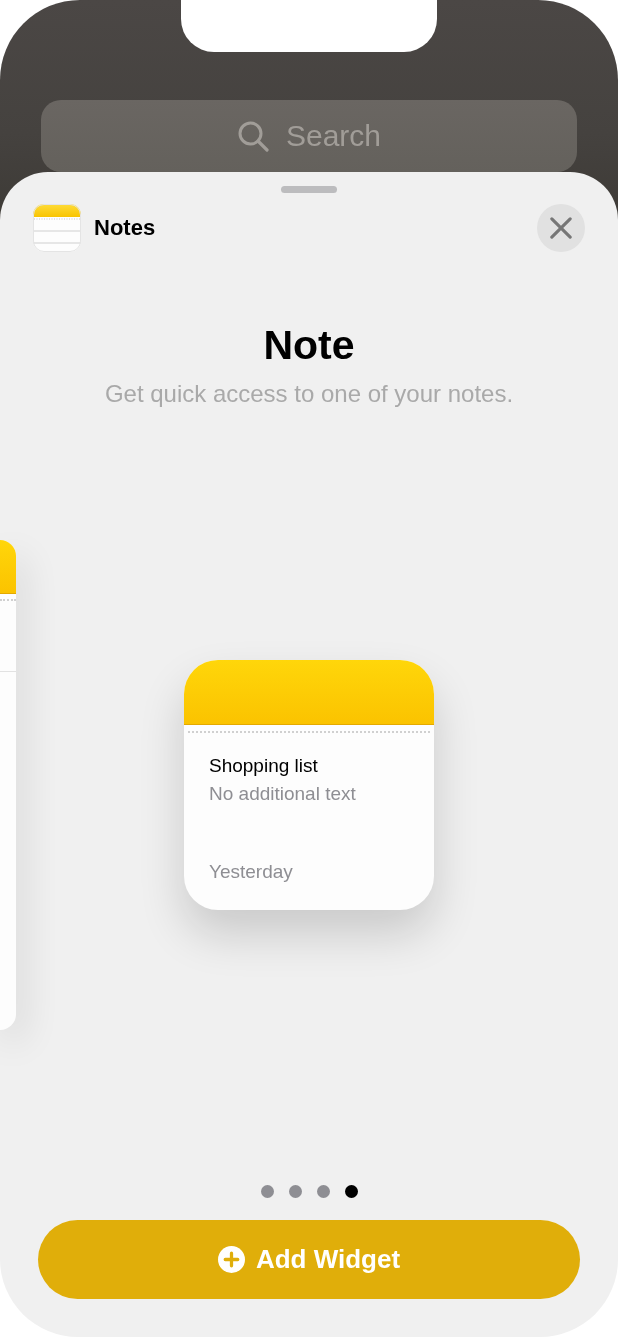 This screenshot has height=1337, width=618. I want to click on close-button, so click(561, 228).